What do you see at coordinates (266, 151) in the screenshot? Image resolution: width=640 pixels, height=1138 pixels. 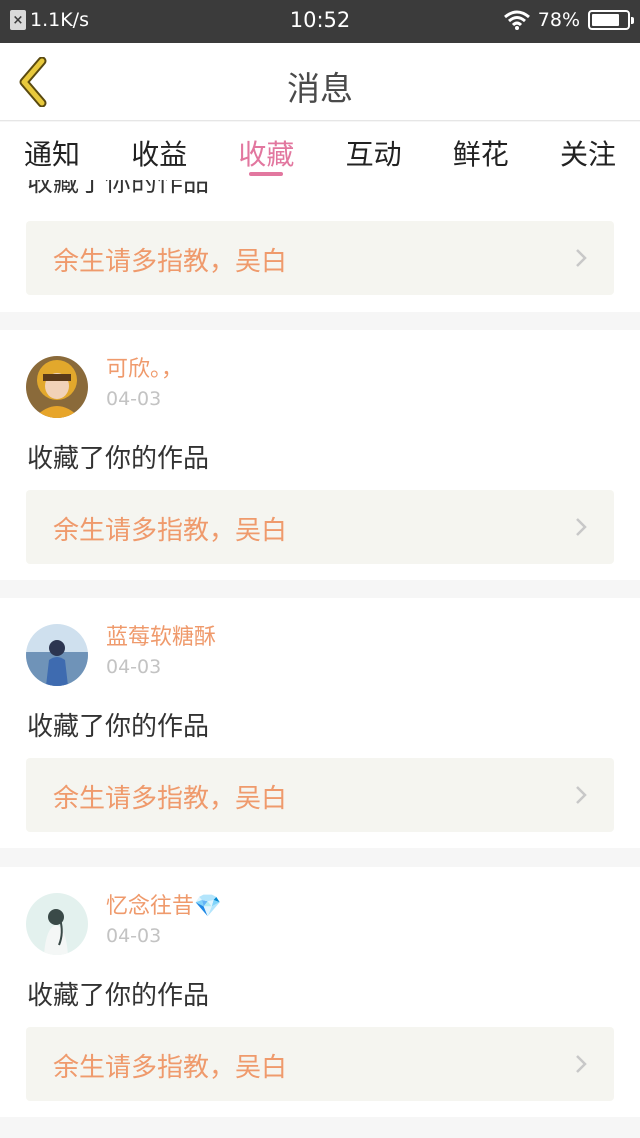 I see `tab-favorites: 收藏` at bounding box center [266, 151].